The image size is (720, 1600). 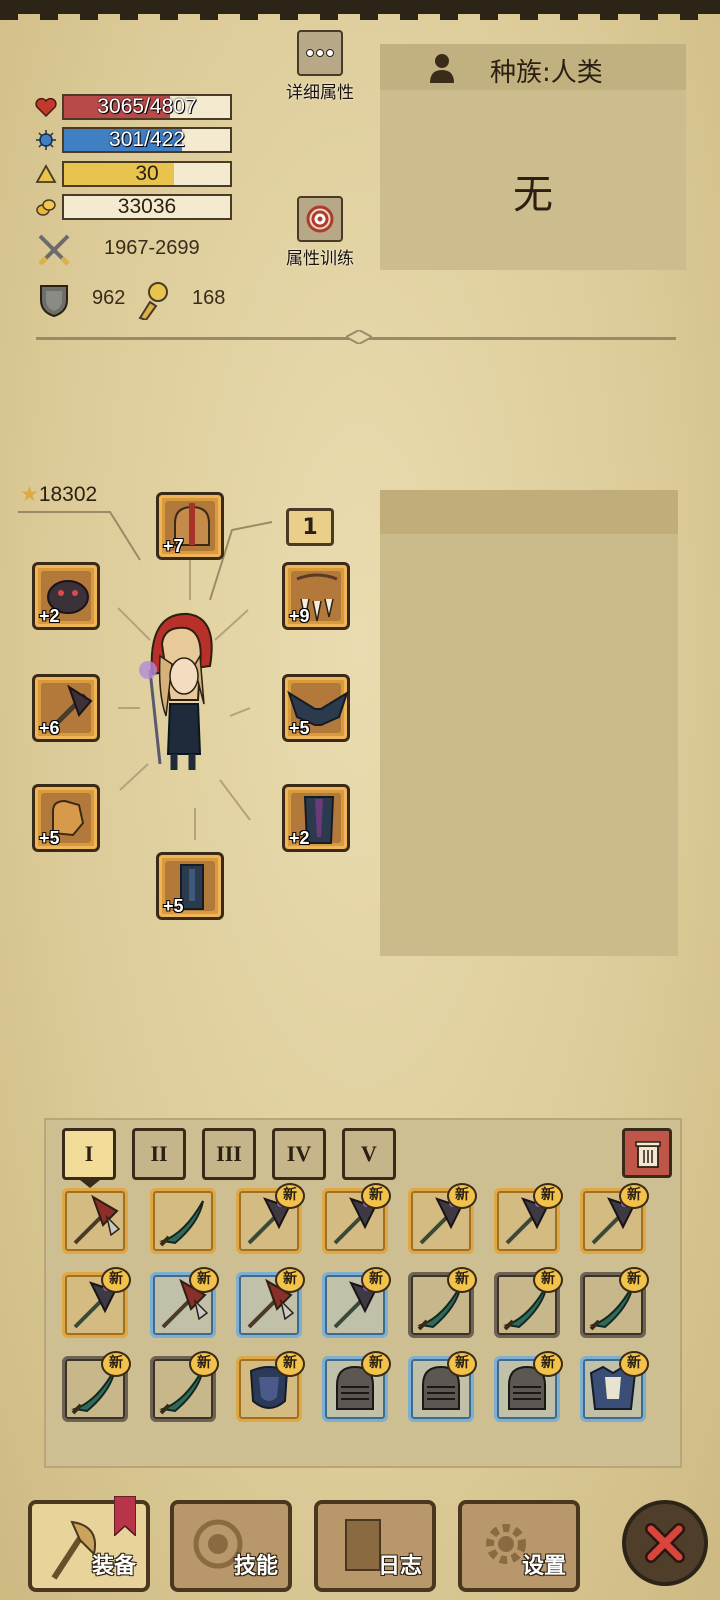 What do you see at coordinates (533, 195) in the screenshot?
I see `race-value: 无` at bounding box center [533, 195].